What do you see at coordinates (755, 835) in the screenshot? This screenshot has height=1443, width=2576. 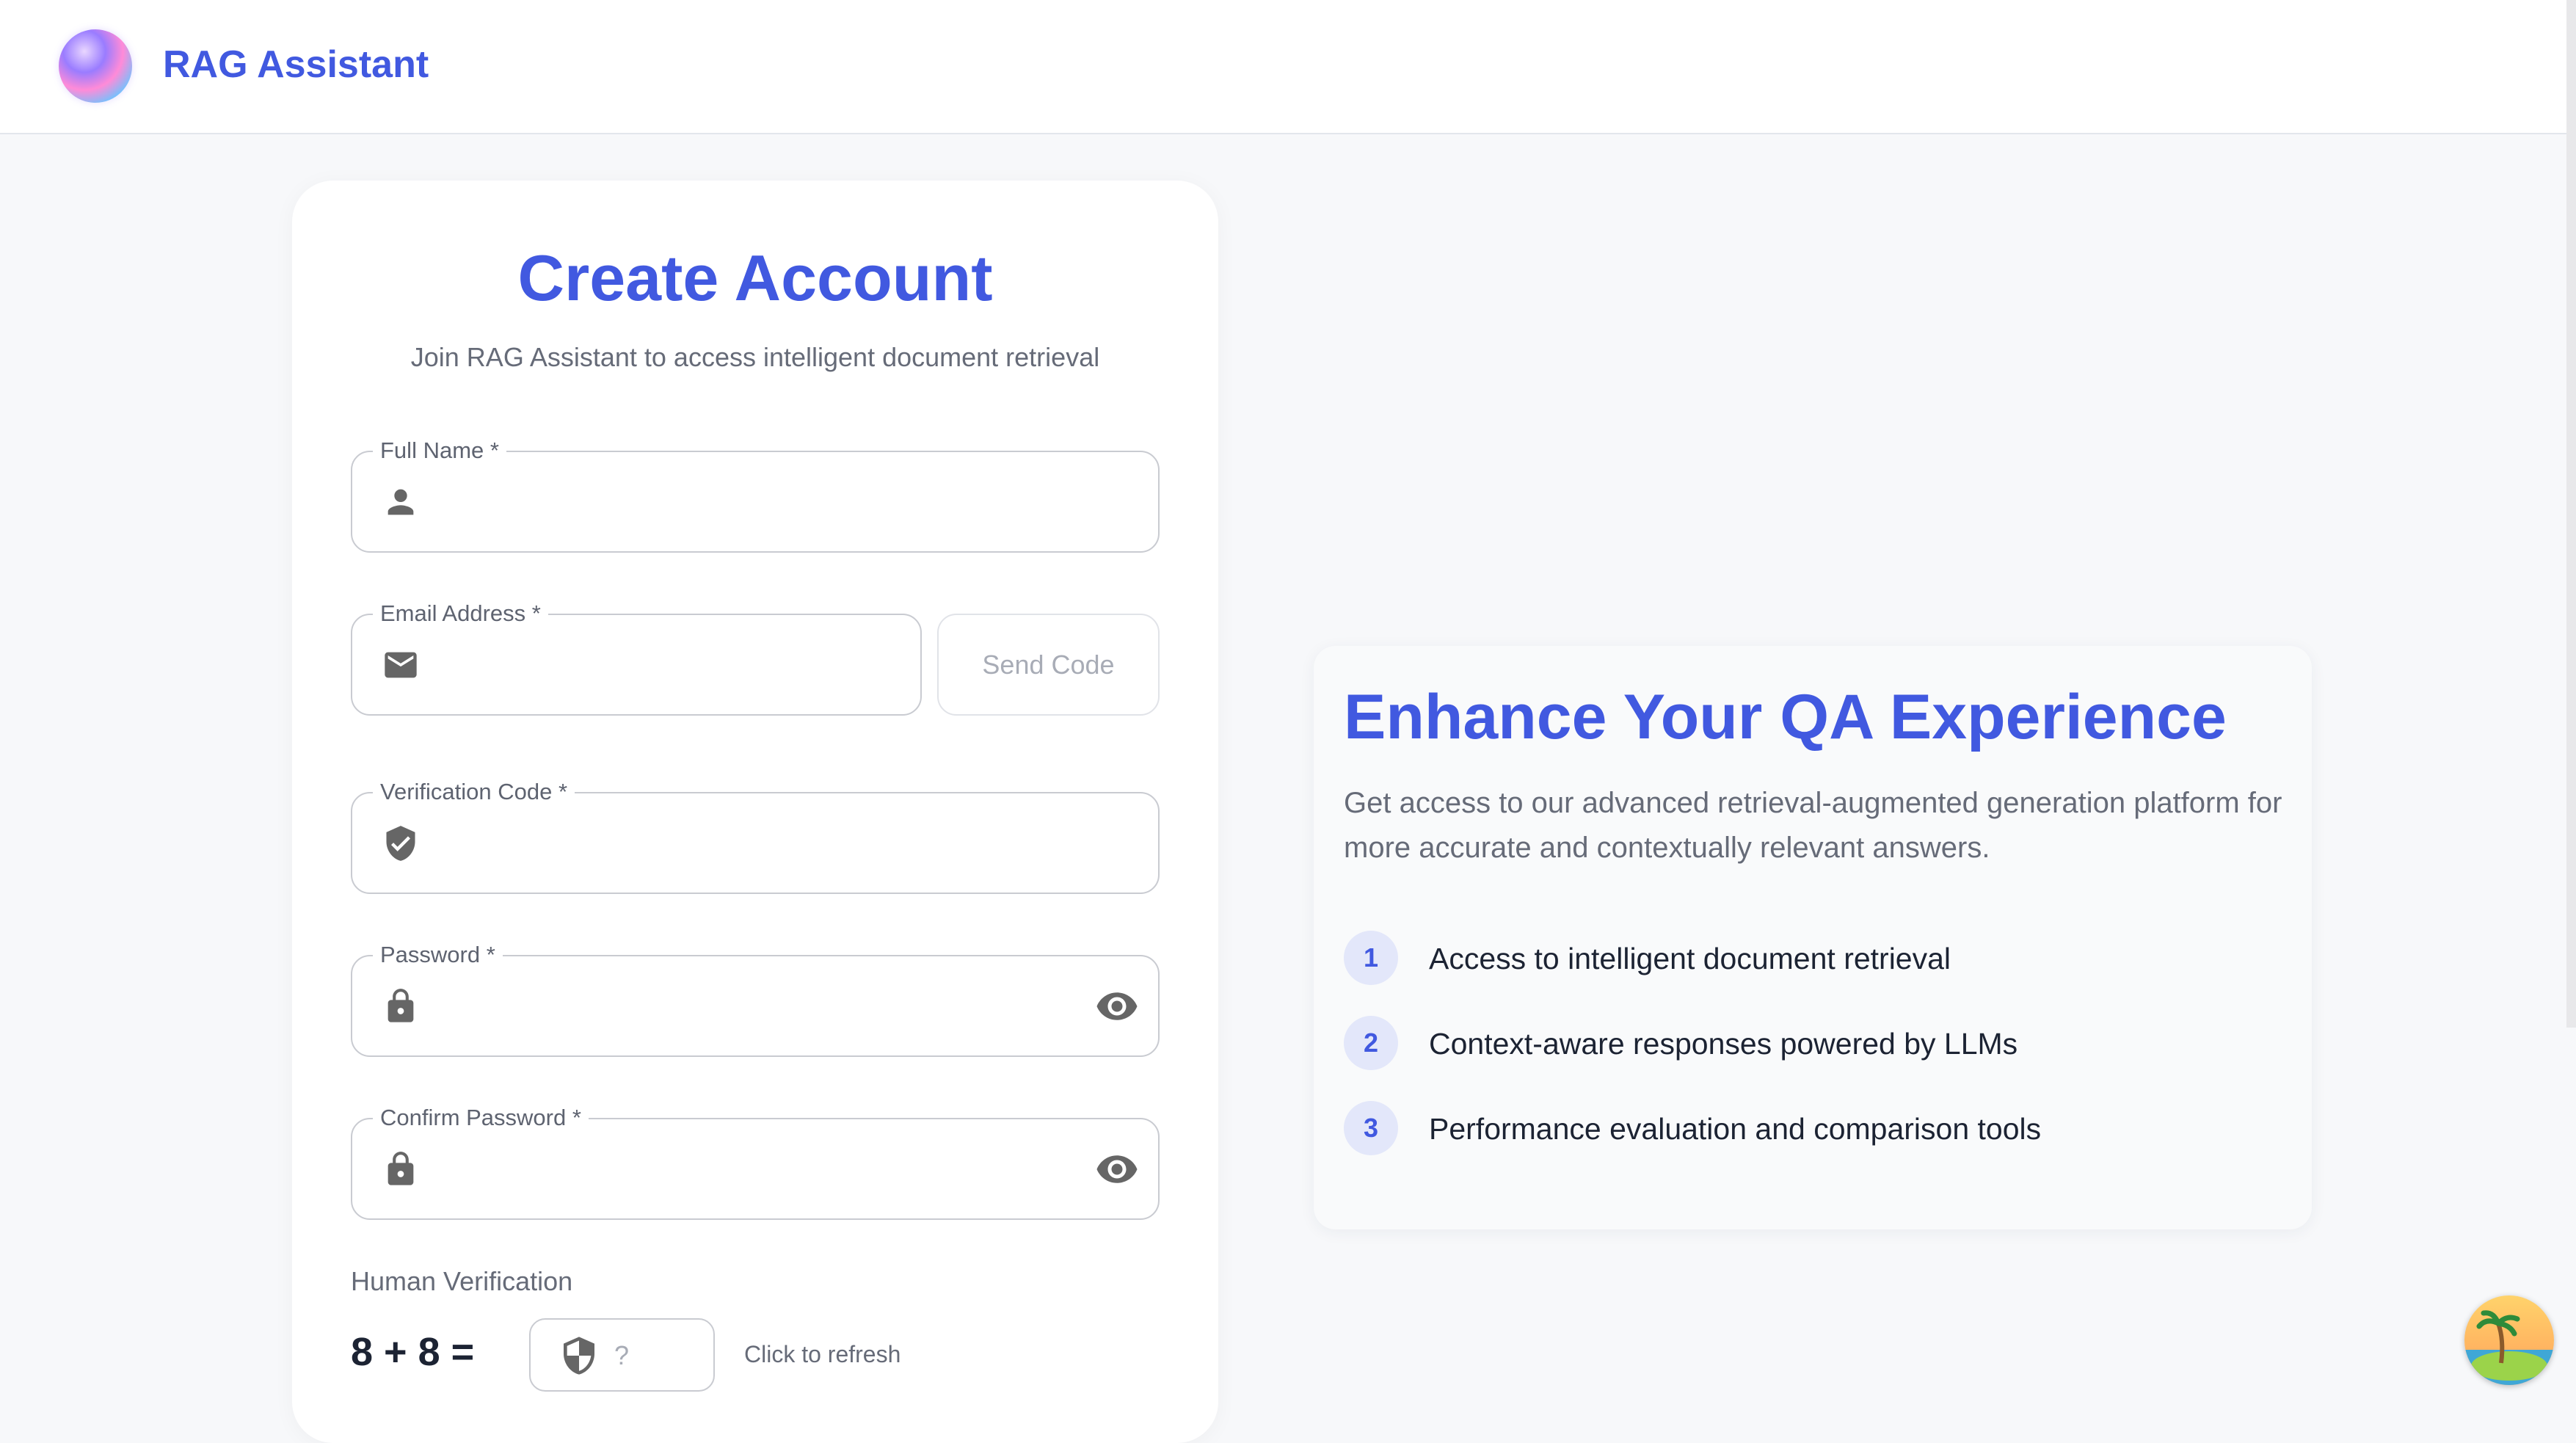 I see `verification-code-field: Verification Code *` at bounding box center [755, 835].